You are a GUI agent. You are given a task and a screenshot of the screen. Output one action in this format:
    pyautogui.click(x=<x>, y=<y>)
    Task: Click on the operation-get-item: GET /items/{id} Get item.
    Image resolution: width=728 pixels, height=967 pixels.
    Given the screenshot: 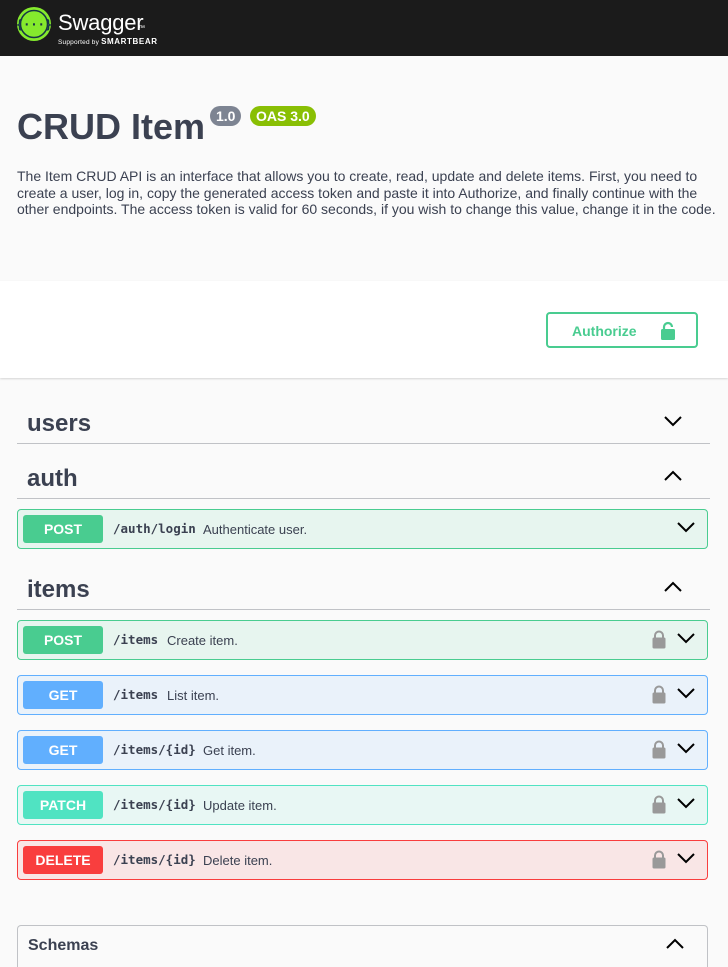 What is the action you would take?
    pyautogui.click(x=362, y=750)
    